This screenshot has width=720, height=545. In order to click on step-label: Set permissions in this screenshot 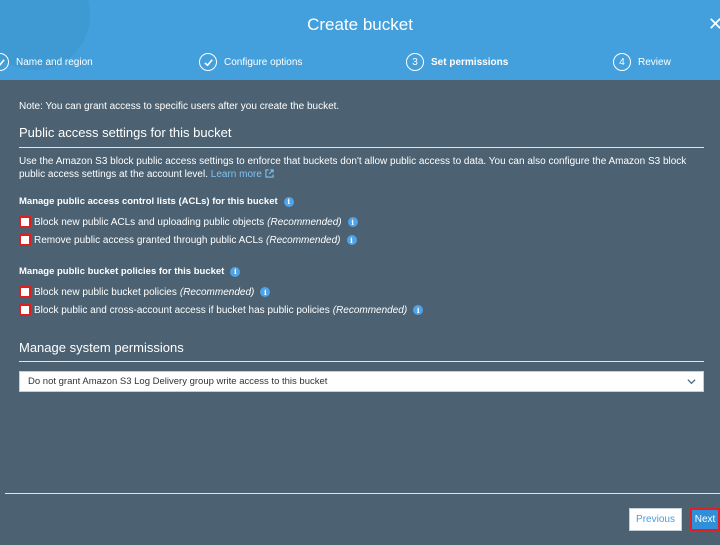, I will do `click(470, 62)`.